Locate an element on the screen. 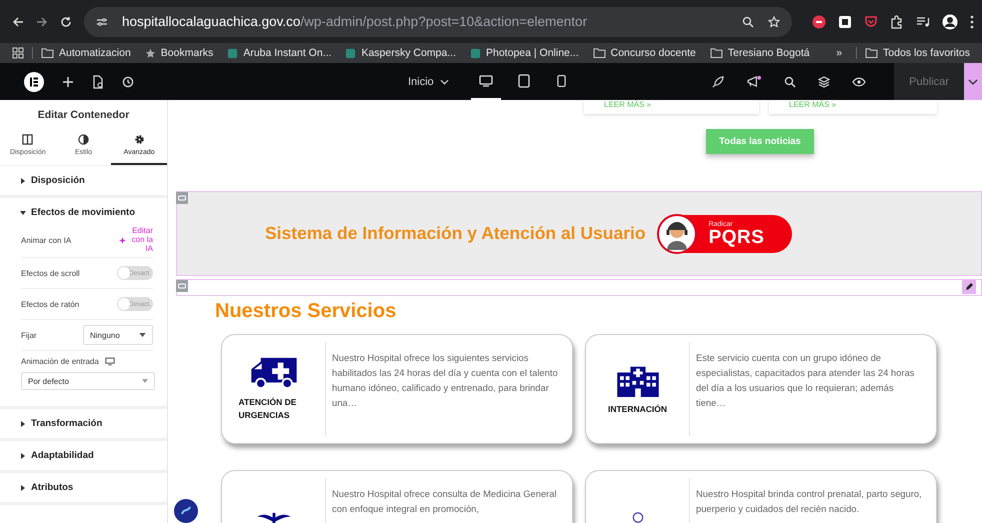 The image size is (982, 523). service-description: Nuestro Hospital brinda control prenatal, parto seguro, puerperio y cuidados del recién nacido. is located at coordinates (809, 501).